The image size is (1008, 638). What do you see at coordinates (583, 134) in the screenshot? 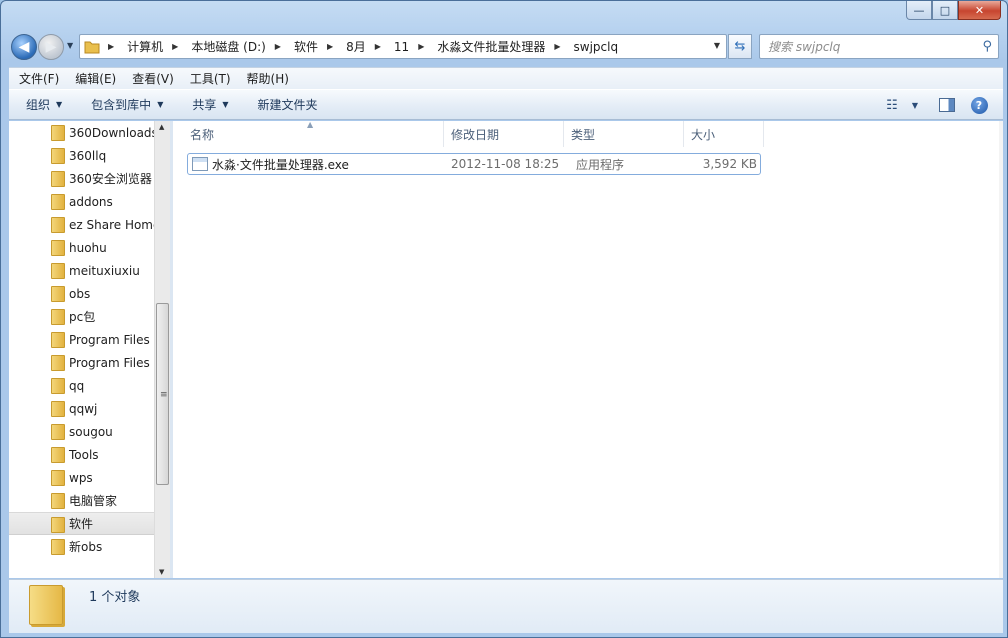
I see `column-type-label: 类型` at bounding box center [583, 134].